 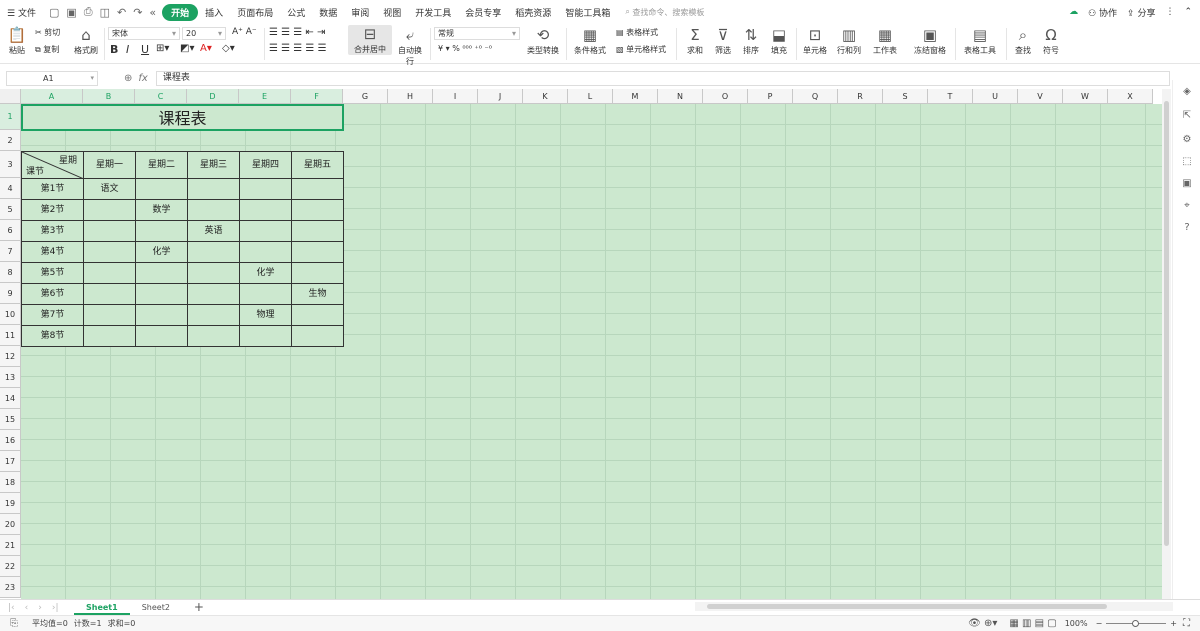 What do you see at coordinates (1023, 41) in the screenshot?
I see `find-button: ⌕ 查找` at bounding box center [1023, 41].